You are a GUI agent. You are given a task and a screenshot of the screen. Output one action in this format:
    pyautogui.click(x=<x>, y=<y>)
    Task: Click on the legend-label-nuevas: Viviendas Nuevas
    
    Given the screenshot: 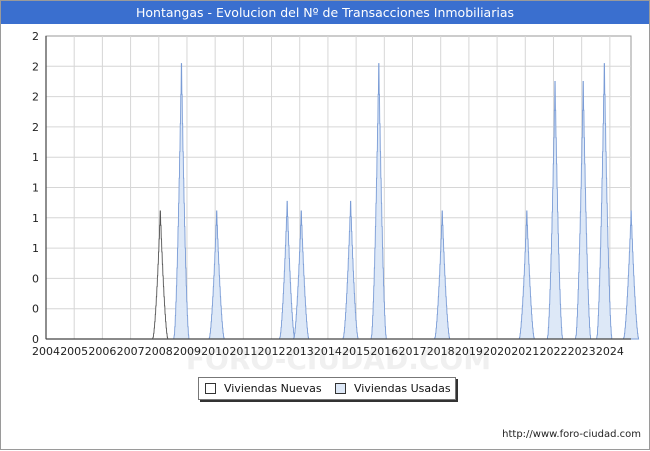 What is the action you would take?
    pyautogui.click(x=273, y=388)
    